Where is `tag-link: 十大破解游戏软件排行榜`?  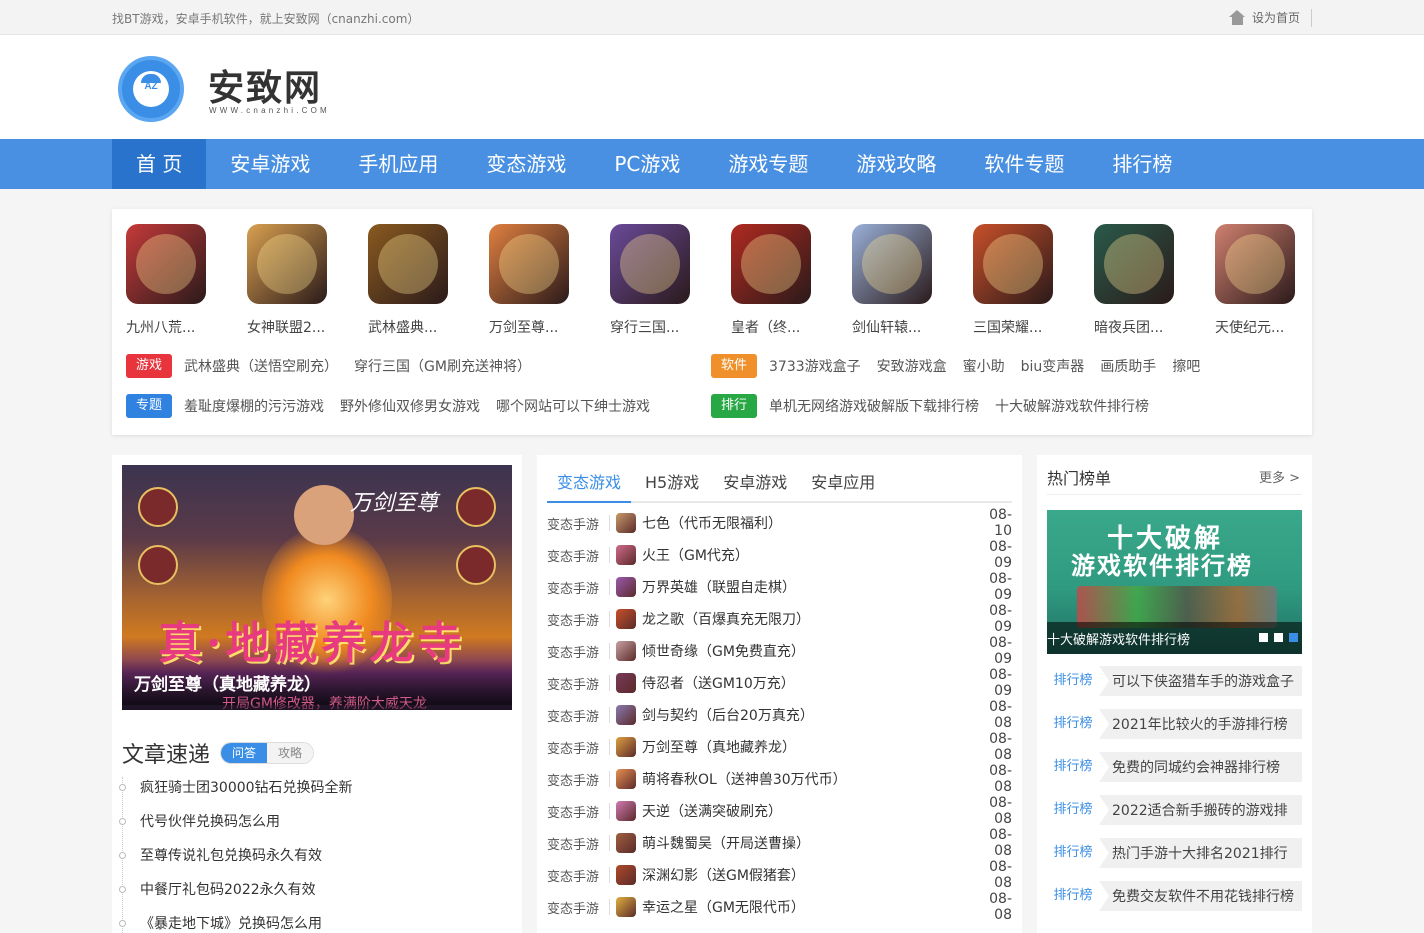
tag-link: 十大破解游戏软件排行榜 is located at coordinates (1072, 406).